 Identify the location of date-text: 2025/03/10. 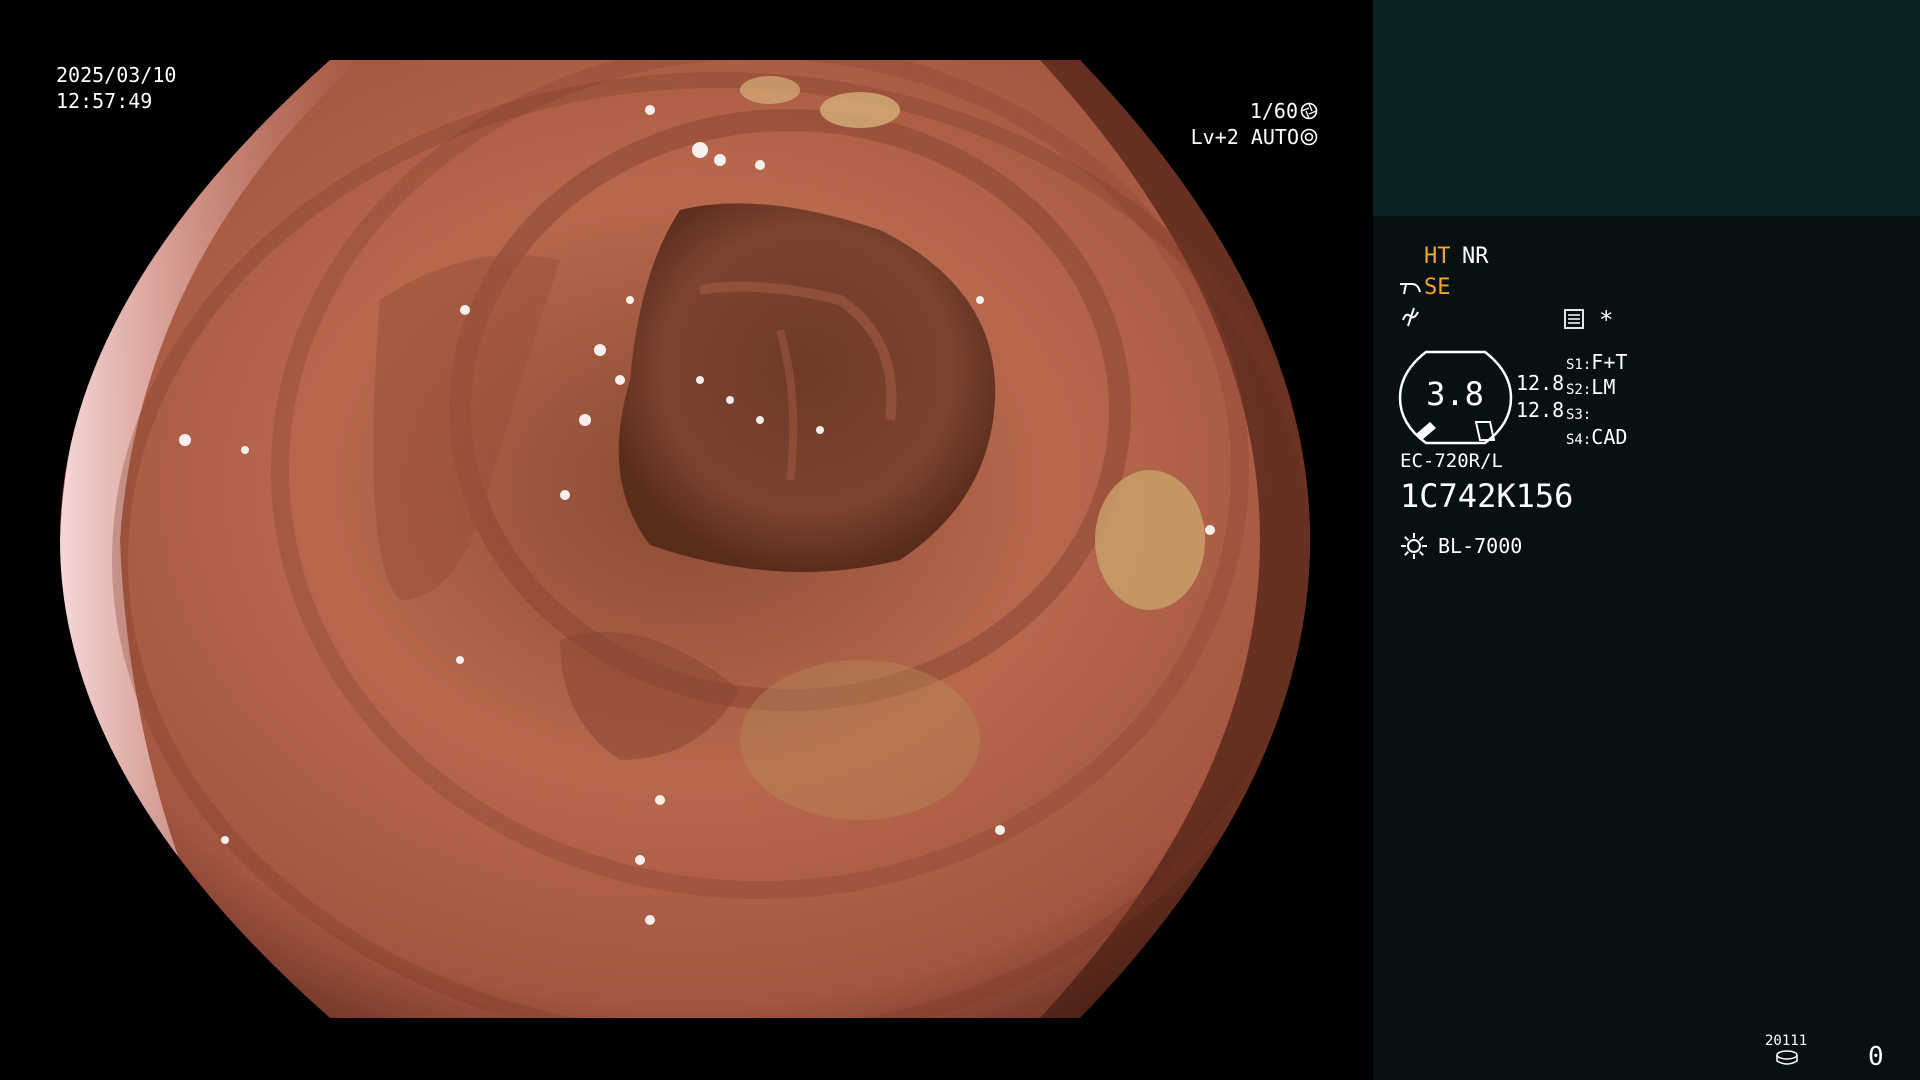
(116, 75).